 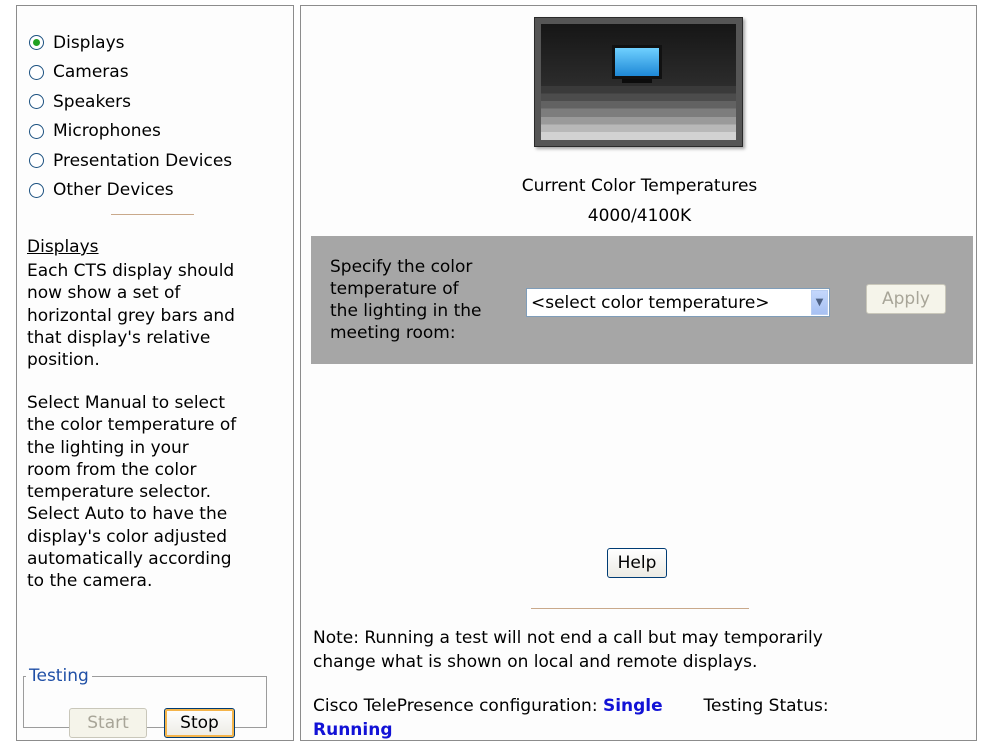 What do you see at coordinates (143, 160) in the screenshot?
I see `radio-label: Presentation Devices` at bounding box center [143, 160].